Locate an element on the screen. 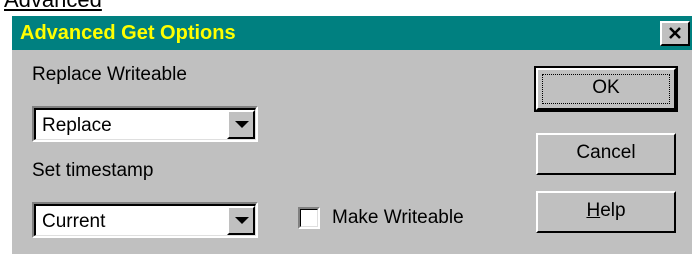  replace-writeable-select: Replace is located at coordinates (145, 124).